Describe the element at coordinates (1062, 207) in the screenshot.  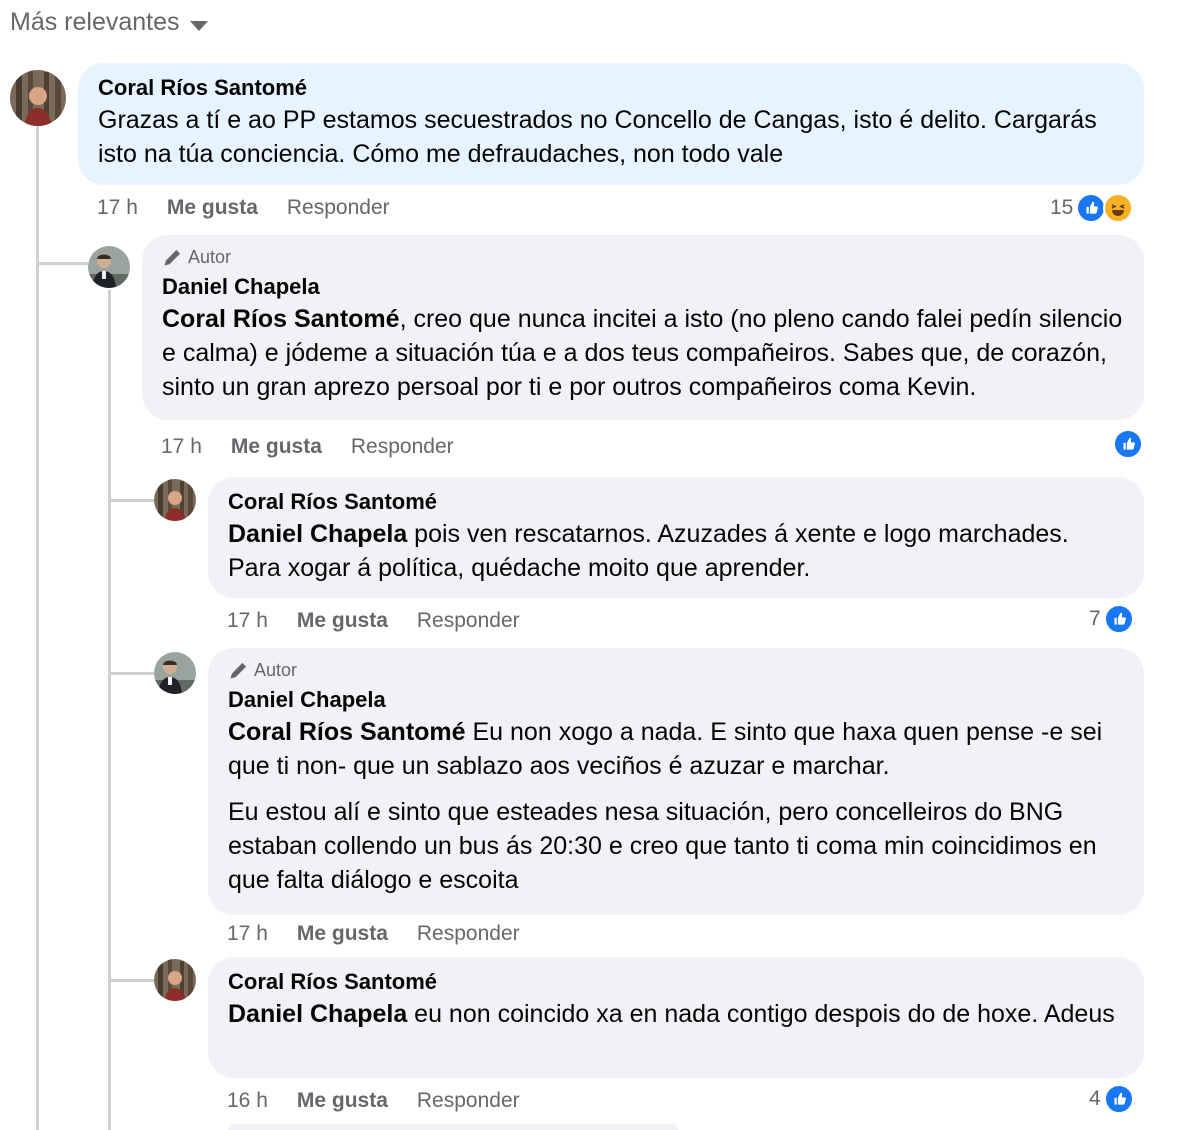
I see `reaction-count: 15` at that location.